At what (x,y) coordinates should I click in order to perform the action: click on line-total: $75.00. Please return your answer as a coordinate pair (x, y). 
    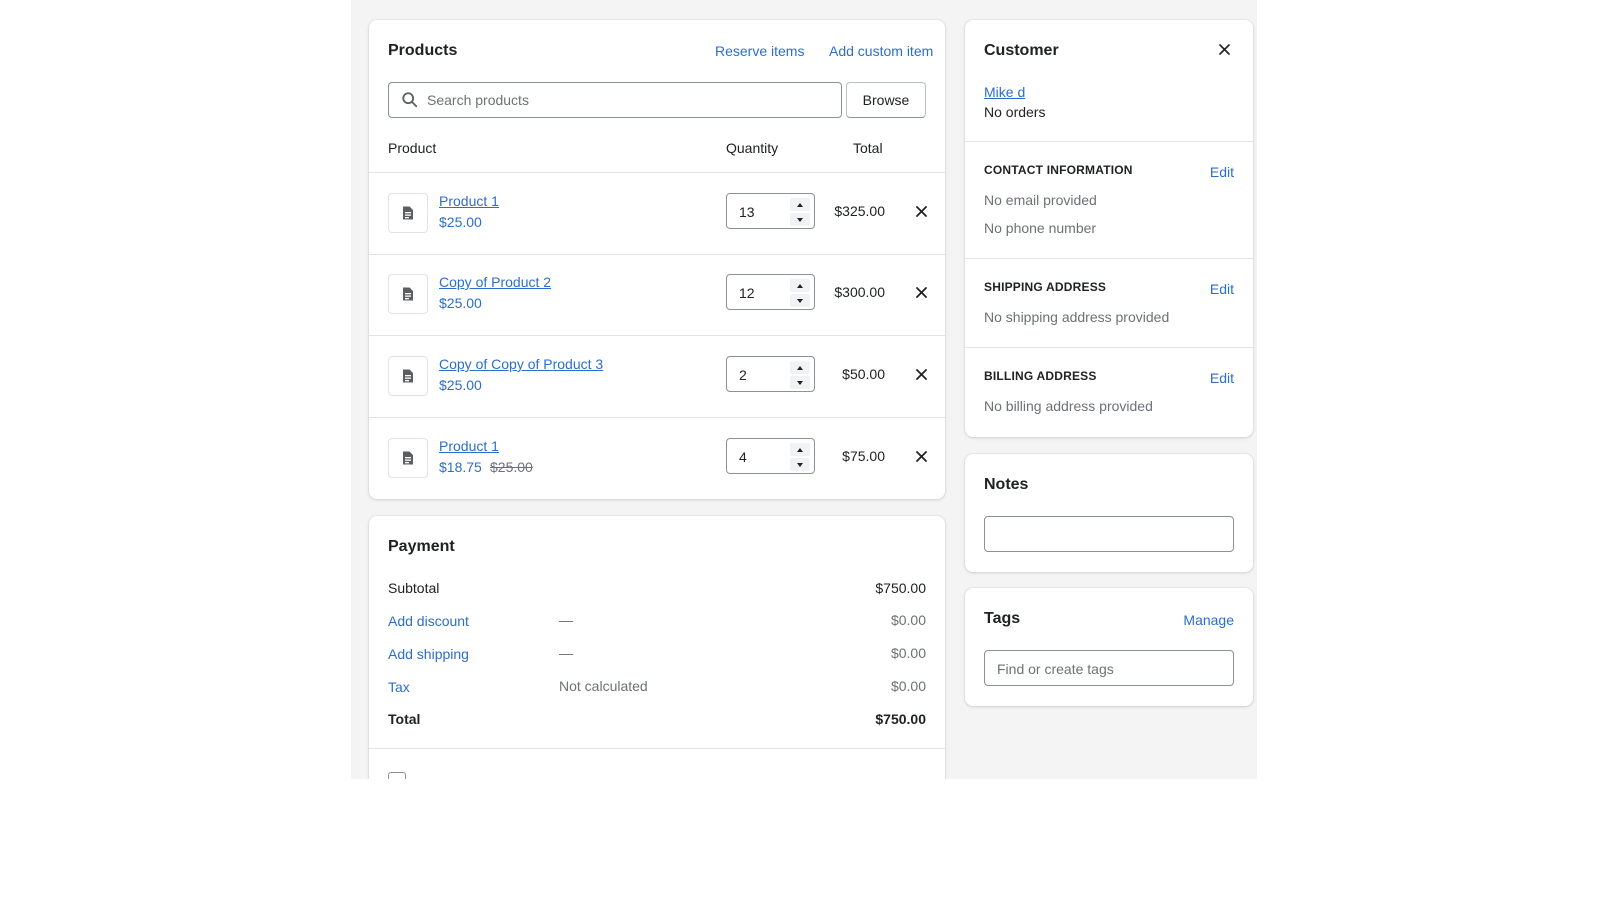
    Looking at the image, I should click on (863, 456).